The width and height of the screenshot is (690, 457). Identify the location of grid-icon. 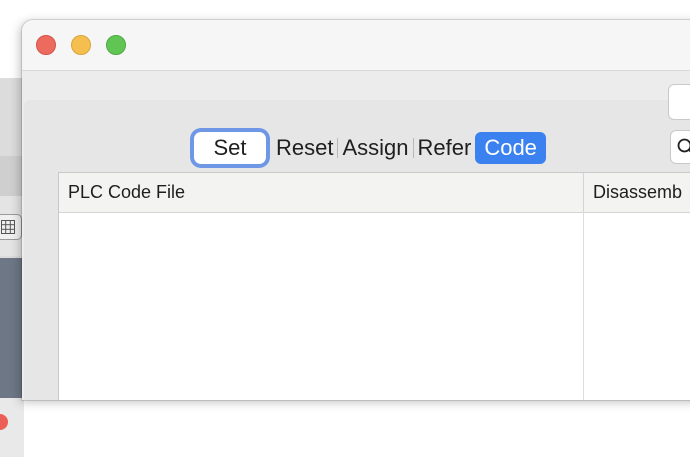
(8, 227).